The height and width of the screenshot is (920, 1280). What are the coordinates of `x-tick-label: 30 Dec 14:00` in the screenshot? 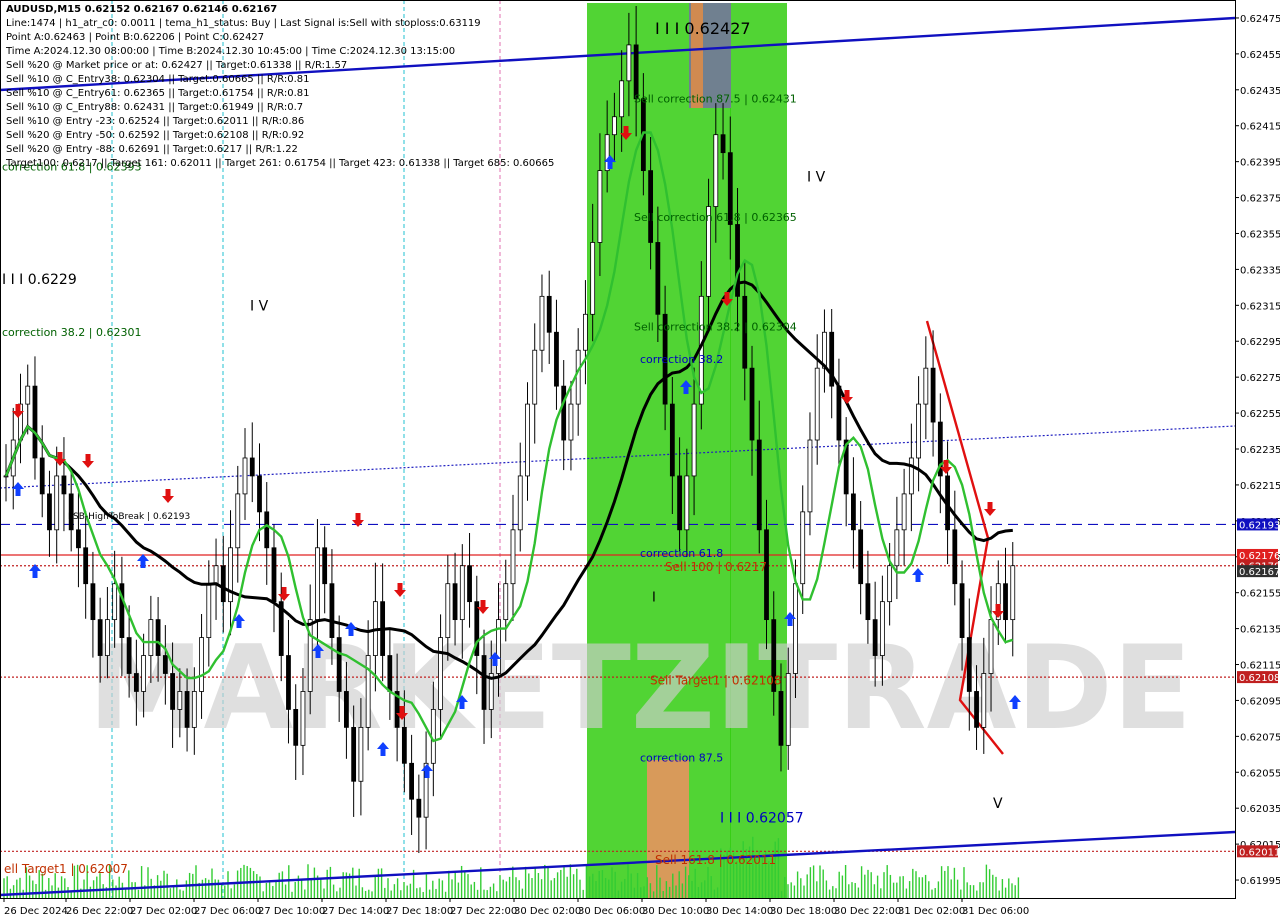 It's located at (739, 911).